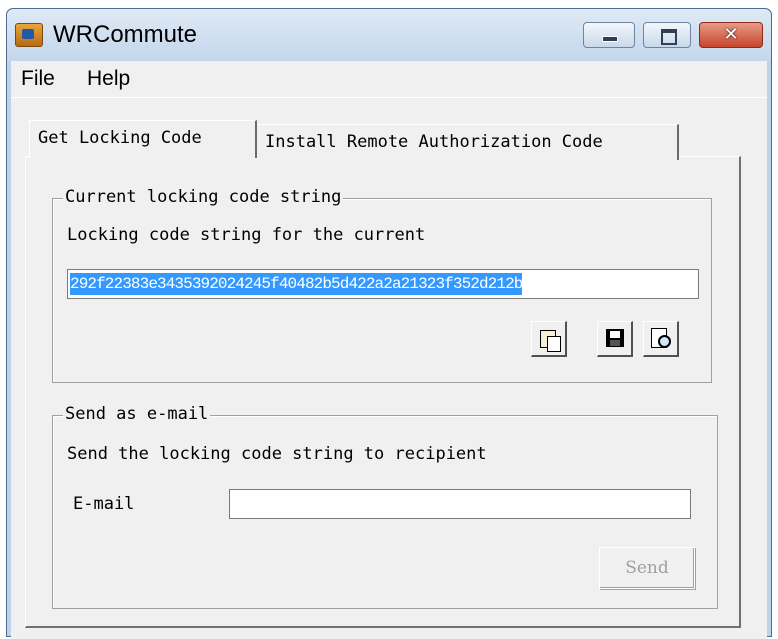 This screenshot has width=778, height=639. What do you see at coordinates (38, 79) in the screenshot?
I see `menu-file: File` at bounding box center [38, 79].